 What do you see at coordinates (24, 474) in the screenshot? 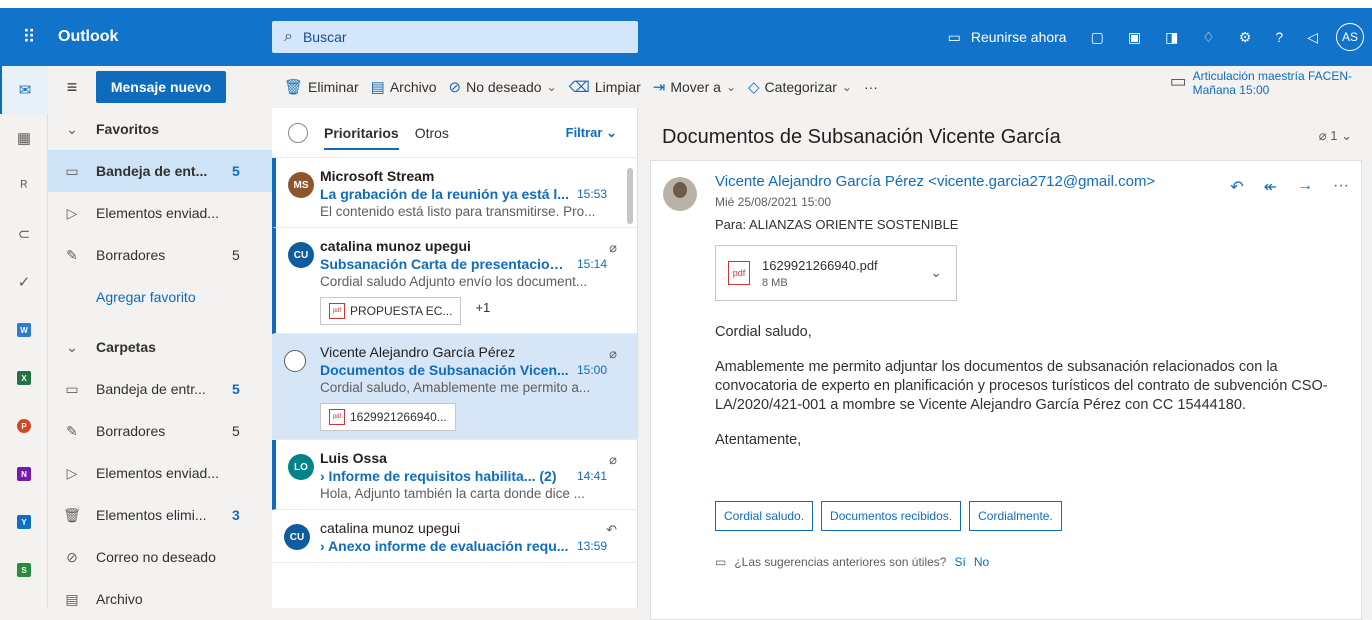
I see `onenote-icon: N` at bounding box center [24, 474].